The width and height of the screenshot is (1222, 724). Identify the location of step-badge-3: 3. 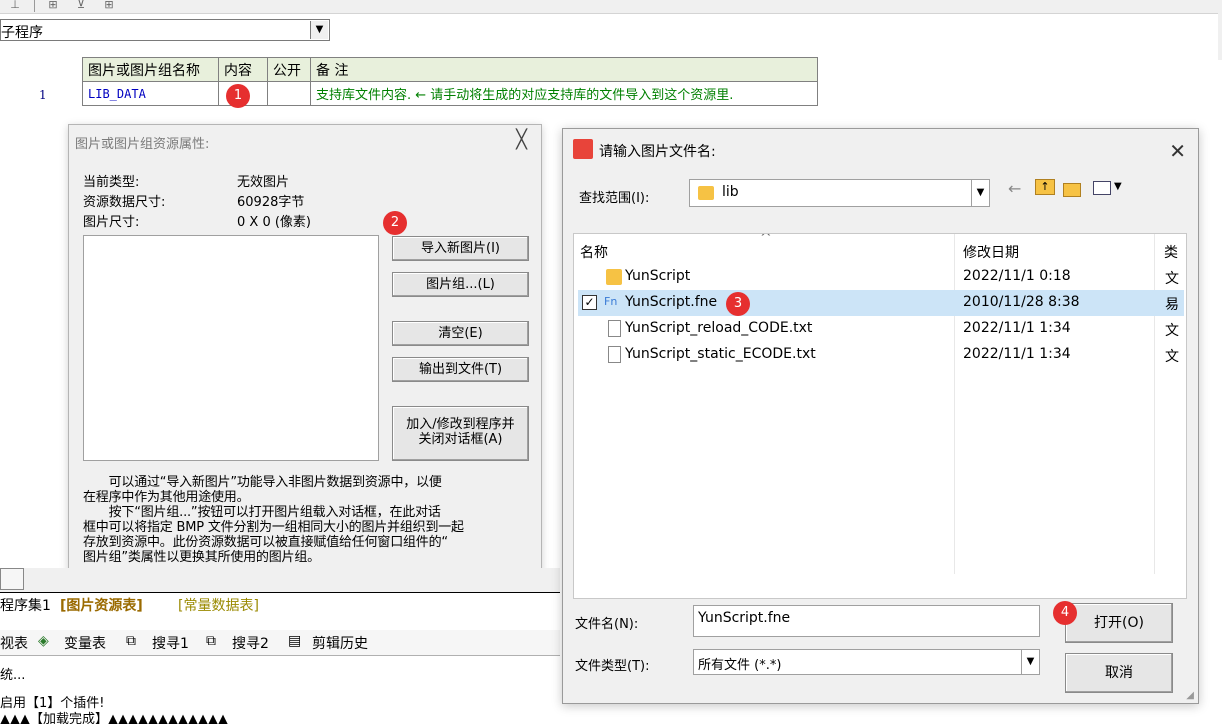
(738, 304).